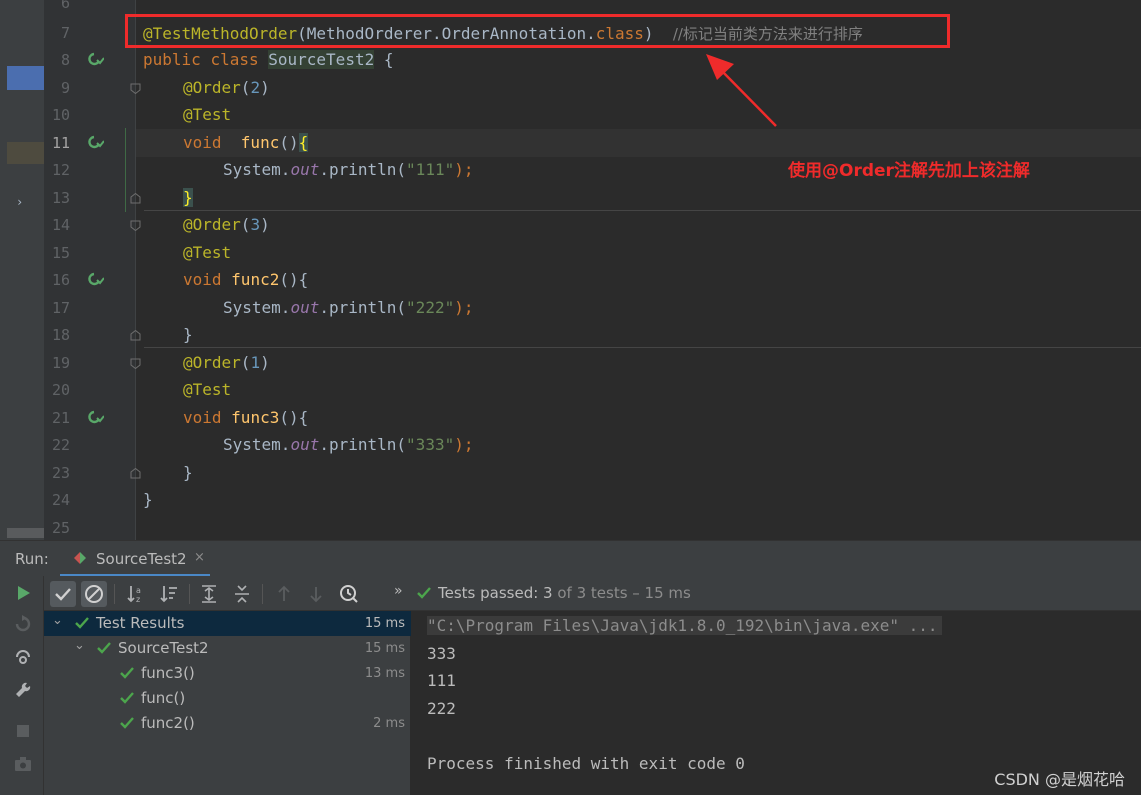 The width and height of the screenshot is (1141, 795). I want to click on sort-by-duration-button, so click(169, 594).